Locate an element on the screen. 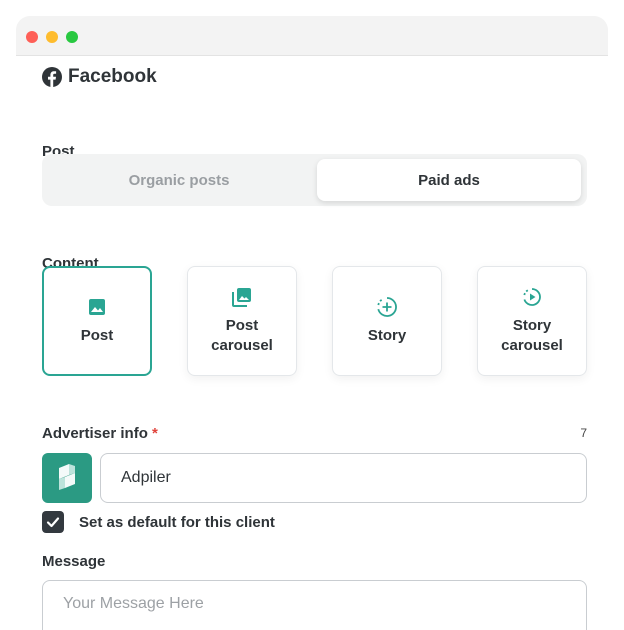 The height and width of the screenshot is (630, 624). content-card-label: Post carousel is located at coordinates (242, 335).